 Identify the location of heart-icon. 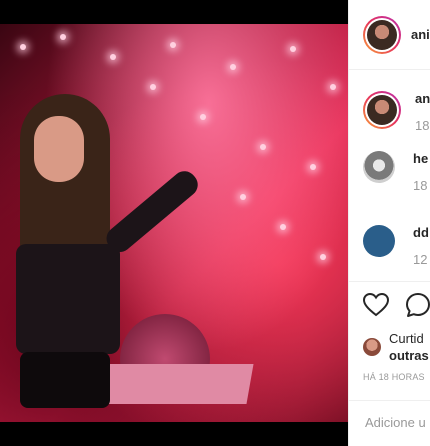
(376, 307).